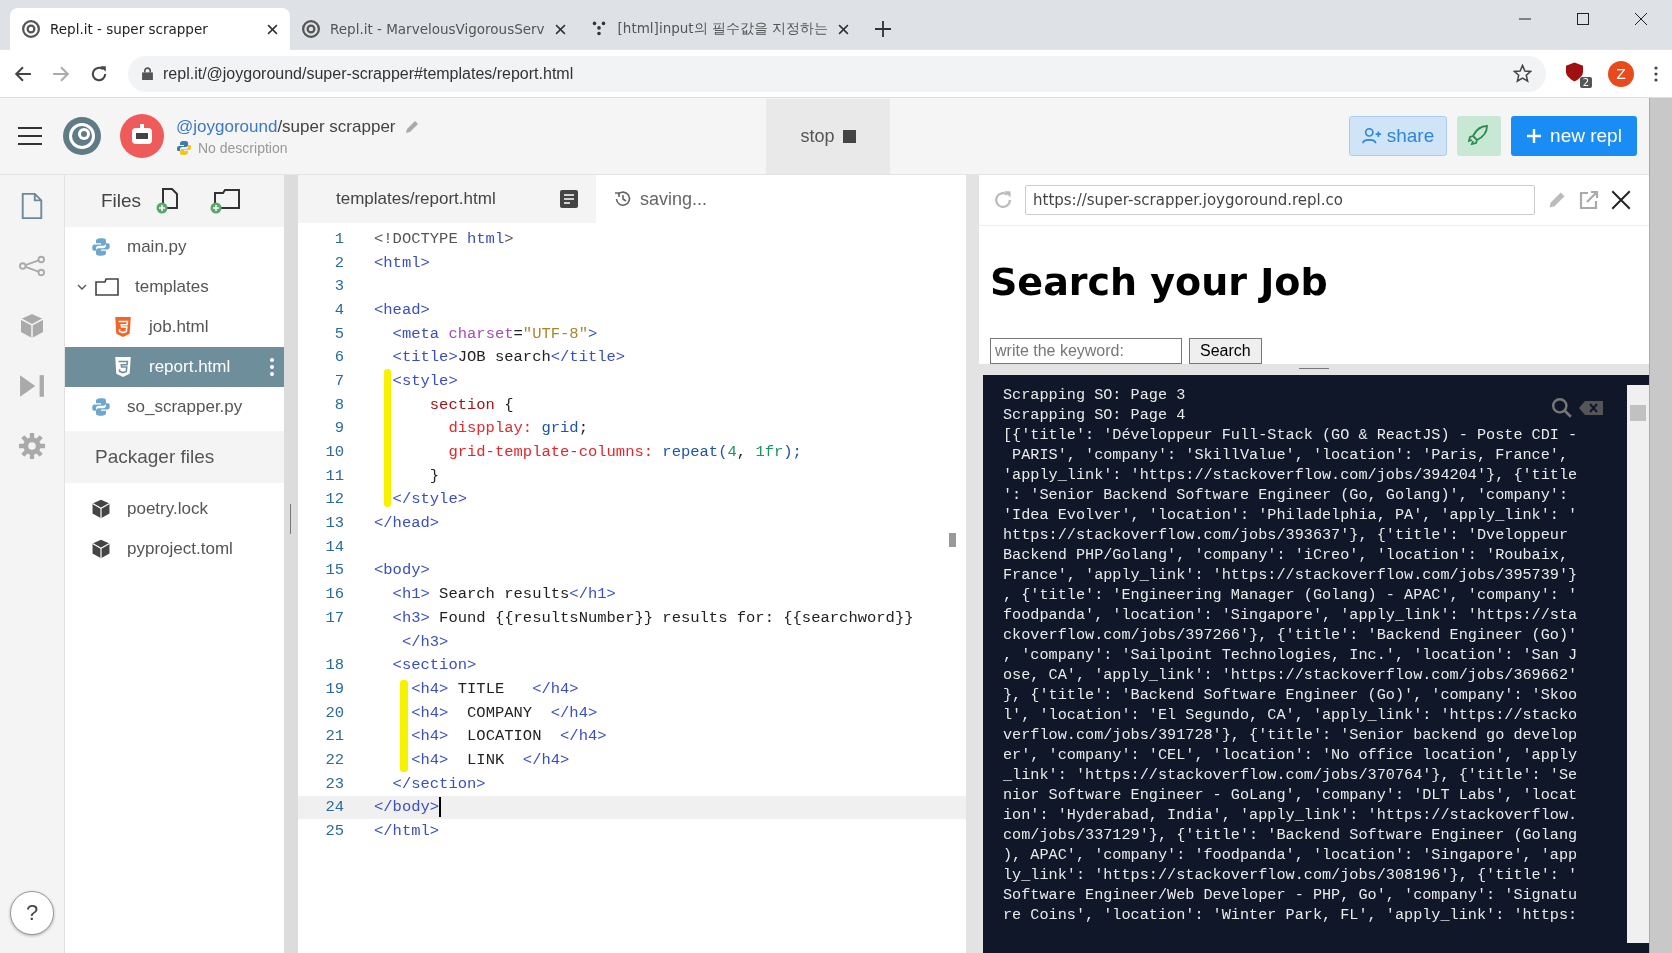 The height and width of the screenshot is (953, 1672). I want to click on code-line: section {, so click(471, 404).